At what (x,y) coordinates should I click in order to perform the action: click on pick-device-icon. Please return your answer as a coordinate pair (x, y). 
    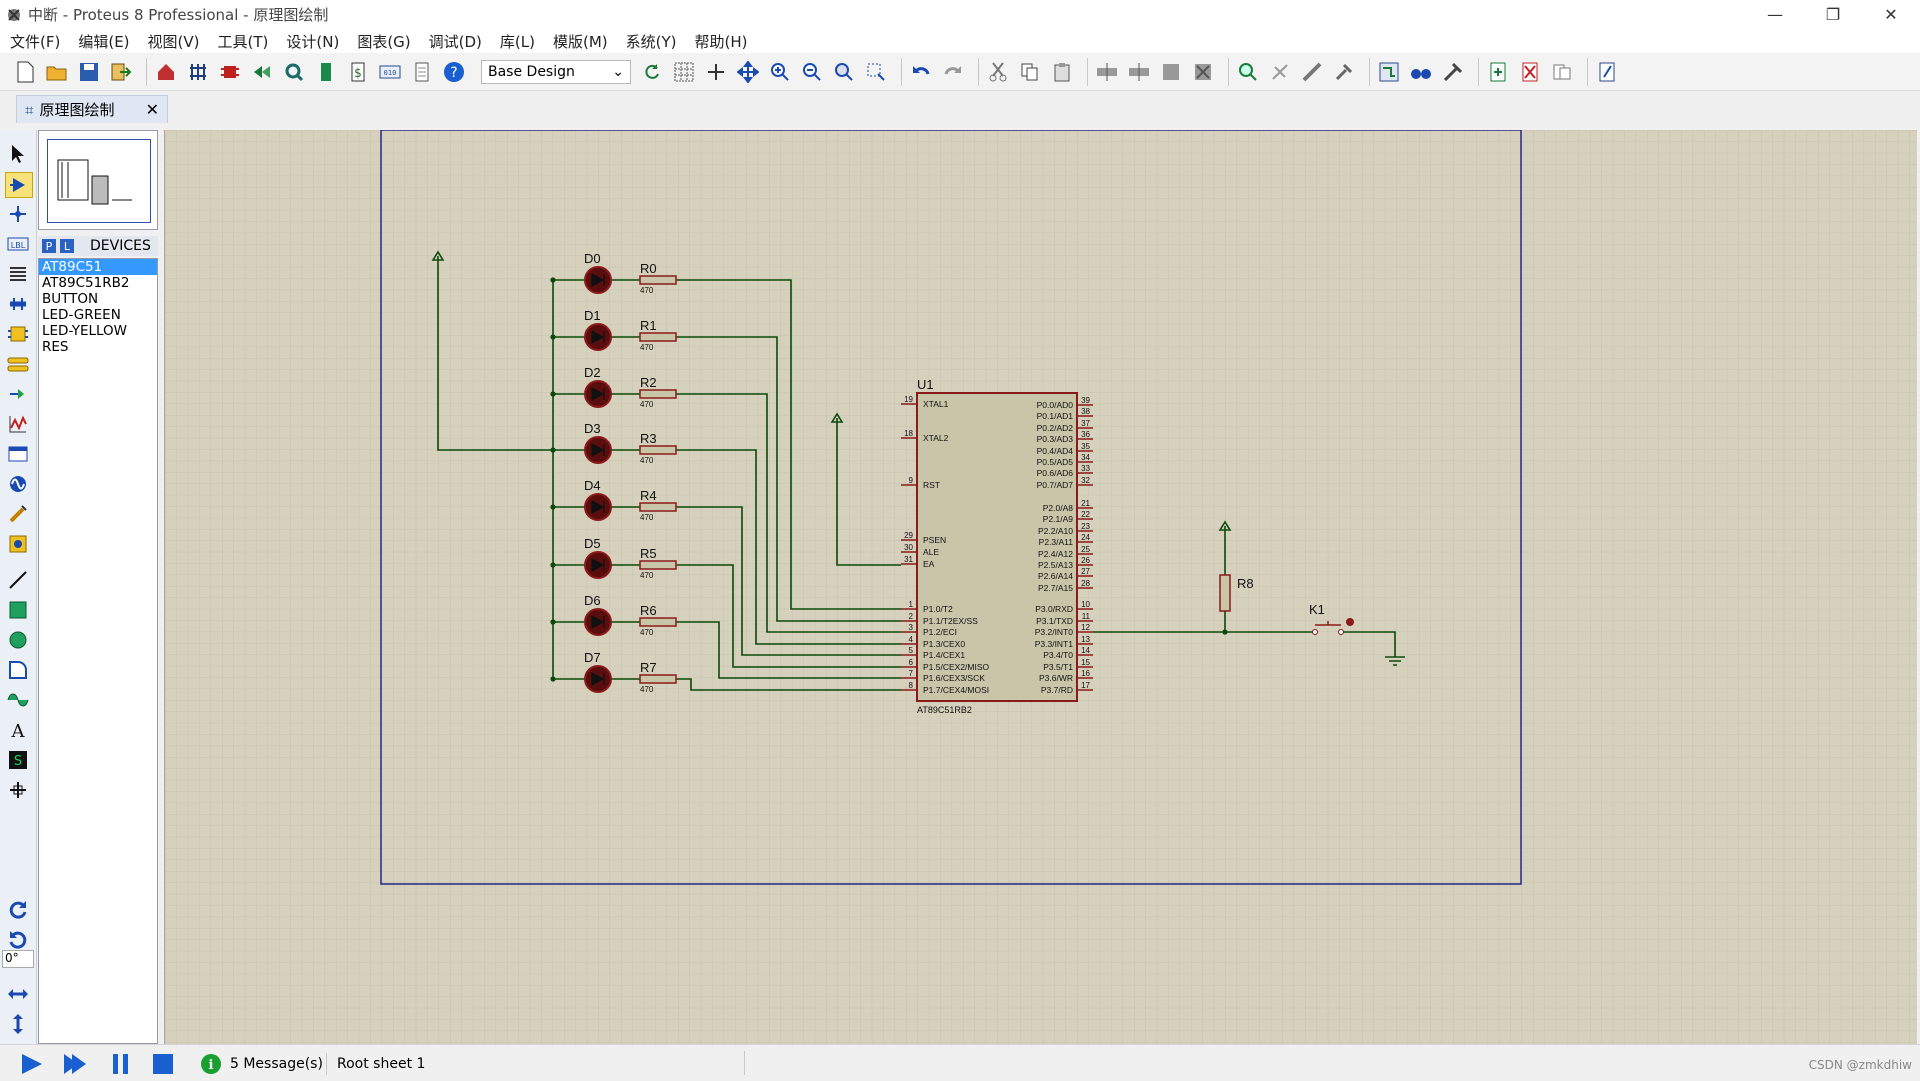
    Looking at the image, I should click on (1248, 72).